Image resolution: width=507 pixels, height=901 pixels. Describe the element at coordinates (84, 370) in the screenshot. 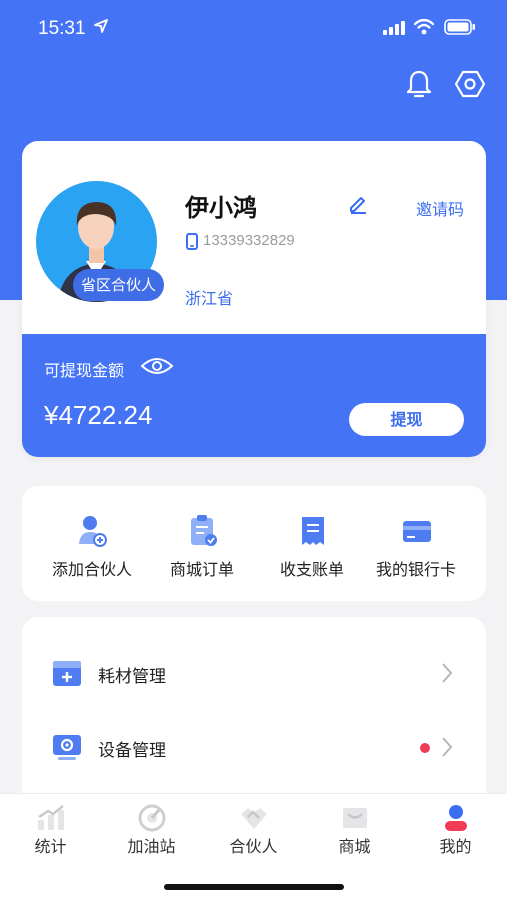

I see `balance-label: 可提现金额` at that location.